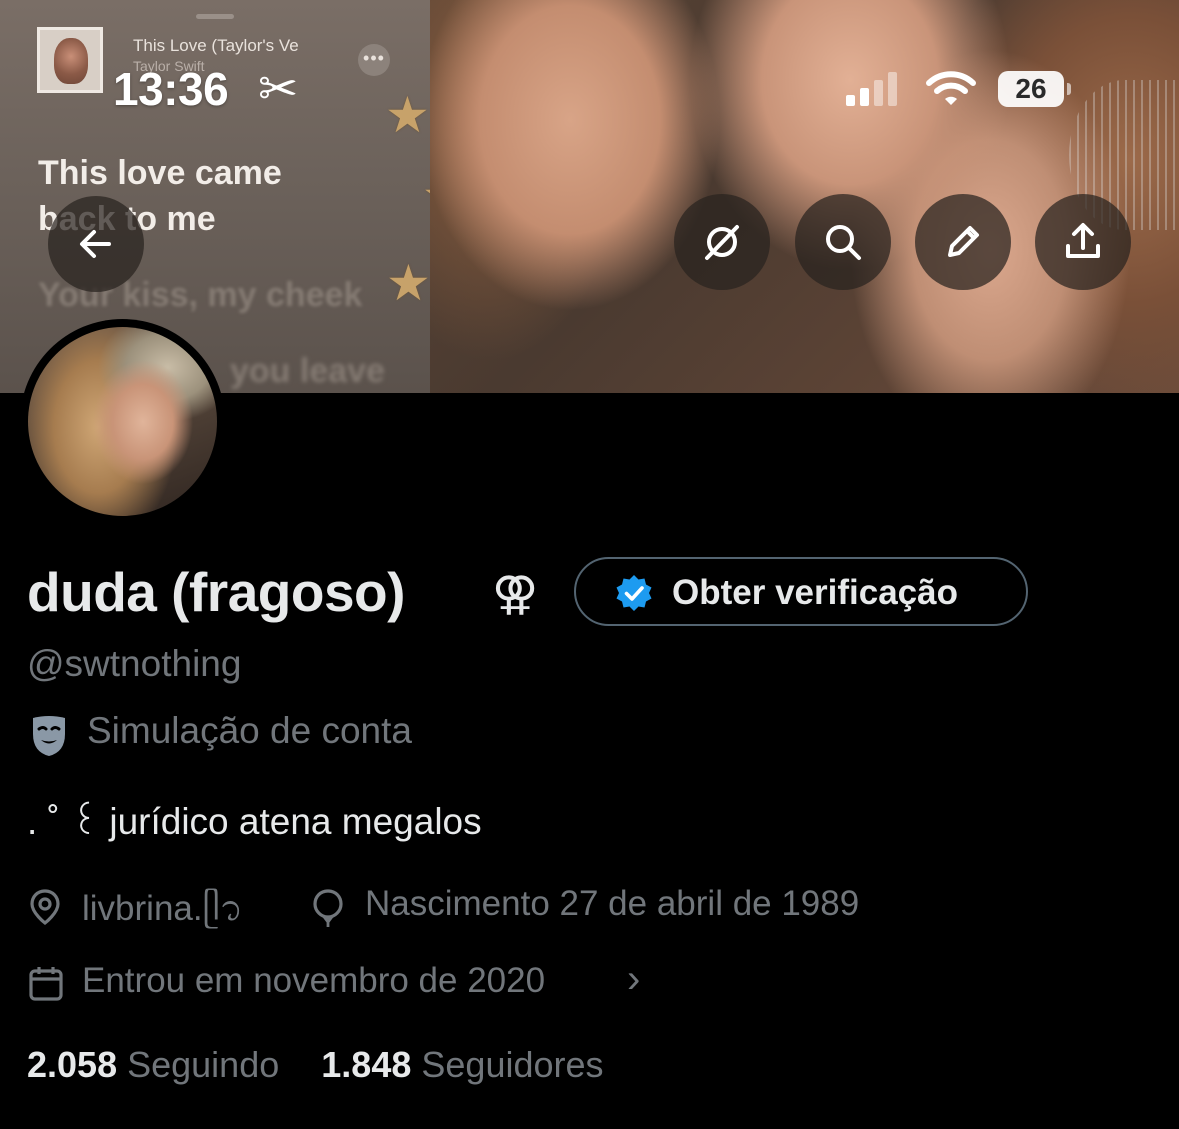 The height and width of the screenshot is (1129, 1179). What do you see at coordinates (162, 915) in the screenshot?
I see `location-text: livbrina.ᥫ᭡` at bounding box center [162, 915].